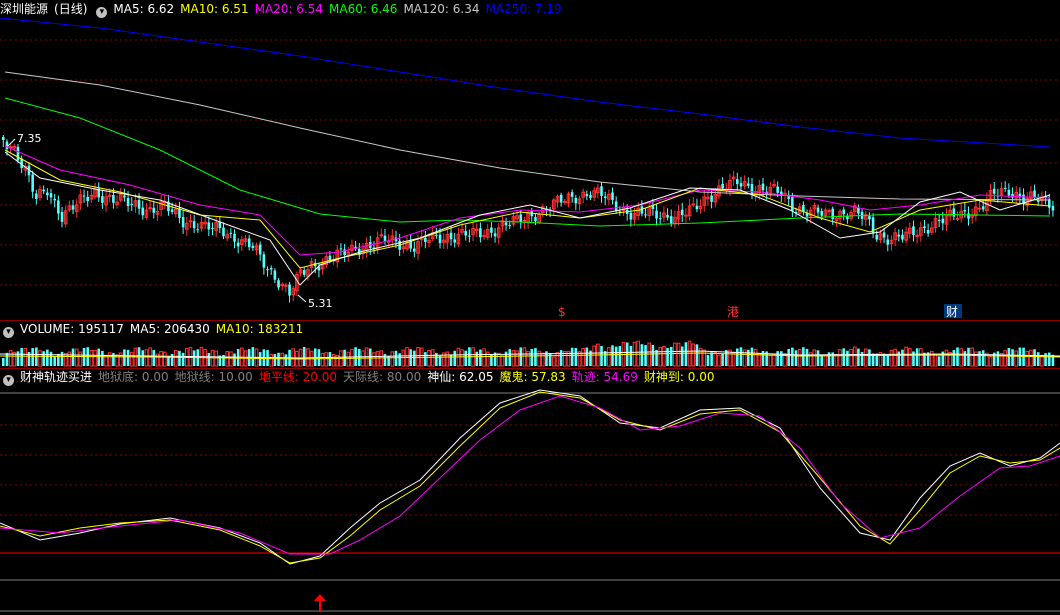 This screenshot has width=1060, height=615. I want to click on annotation-arrow, so click(302, 298).